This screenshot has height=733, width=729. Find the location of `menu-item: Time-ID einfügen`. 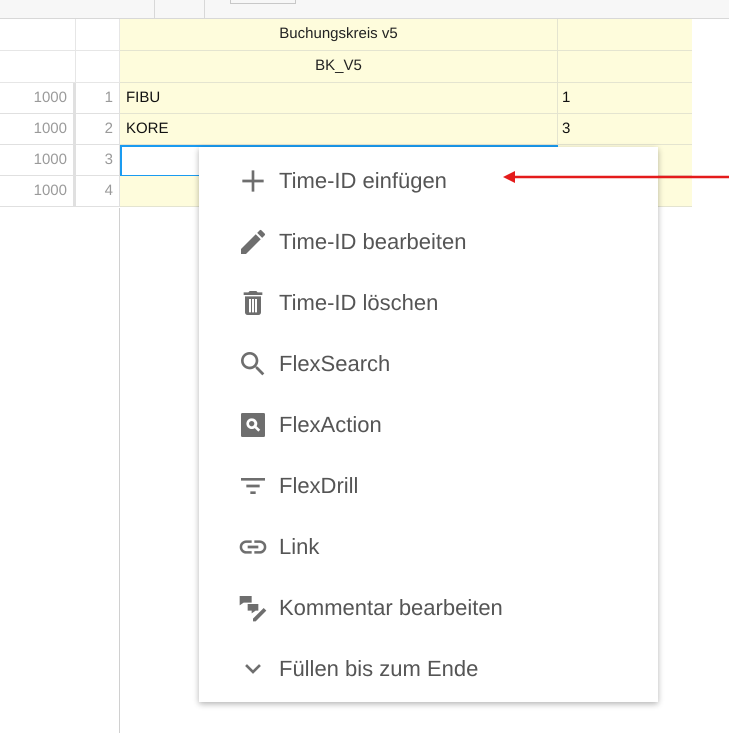

menu-item: Time-ID einfügen is located at coordinates (428, 180).